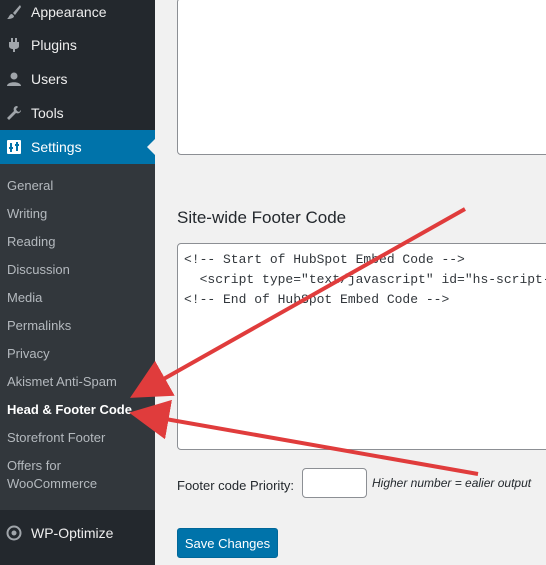 This screenshot has height=565, width=546. I want to click on menu-label: Users, so click(49, 79).